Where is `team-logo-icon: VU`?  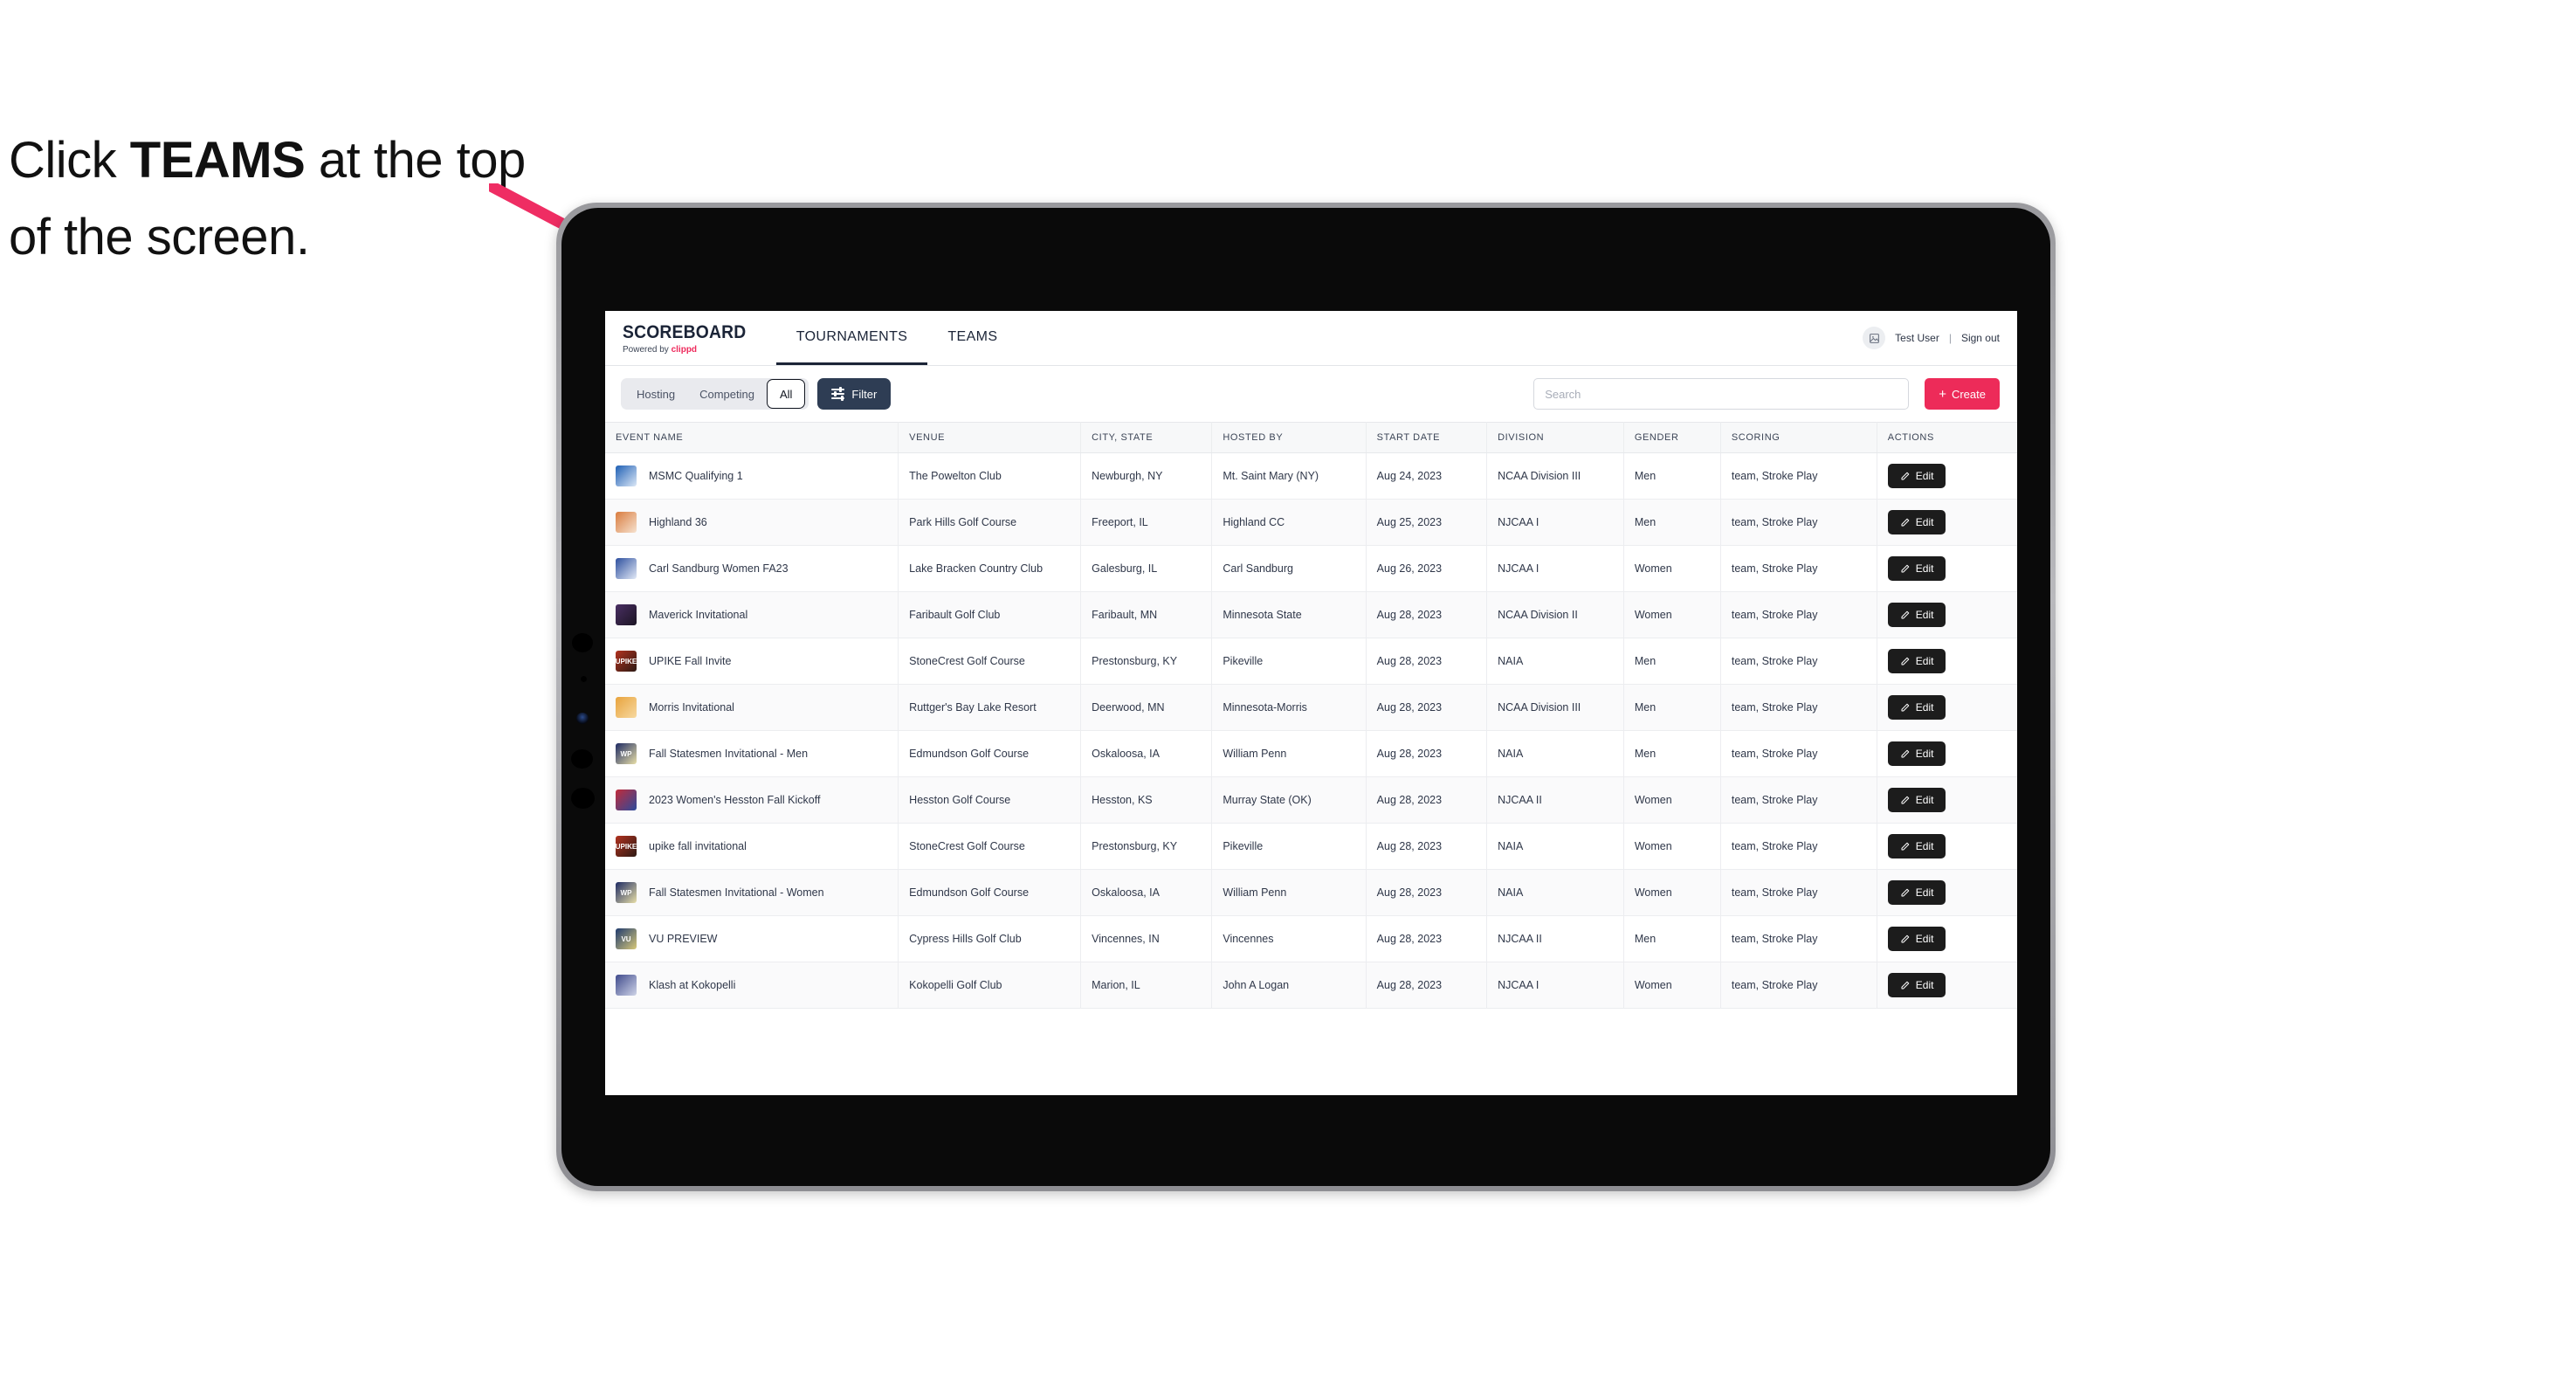
team-logo-icon: VU is located at coordinates (626, 938).